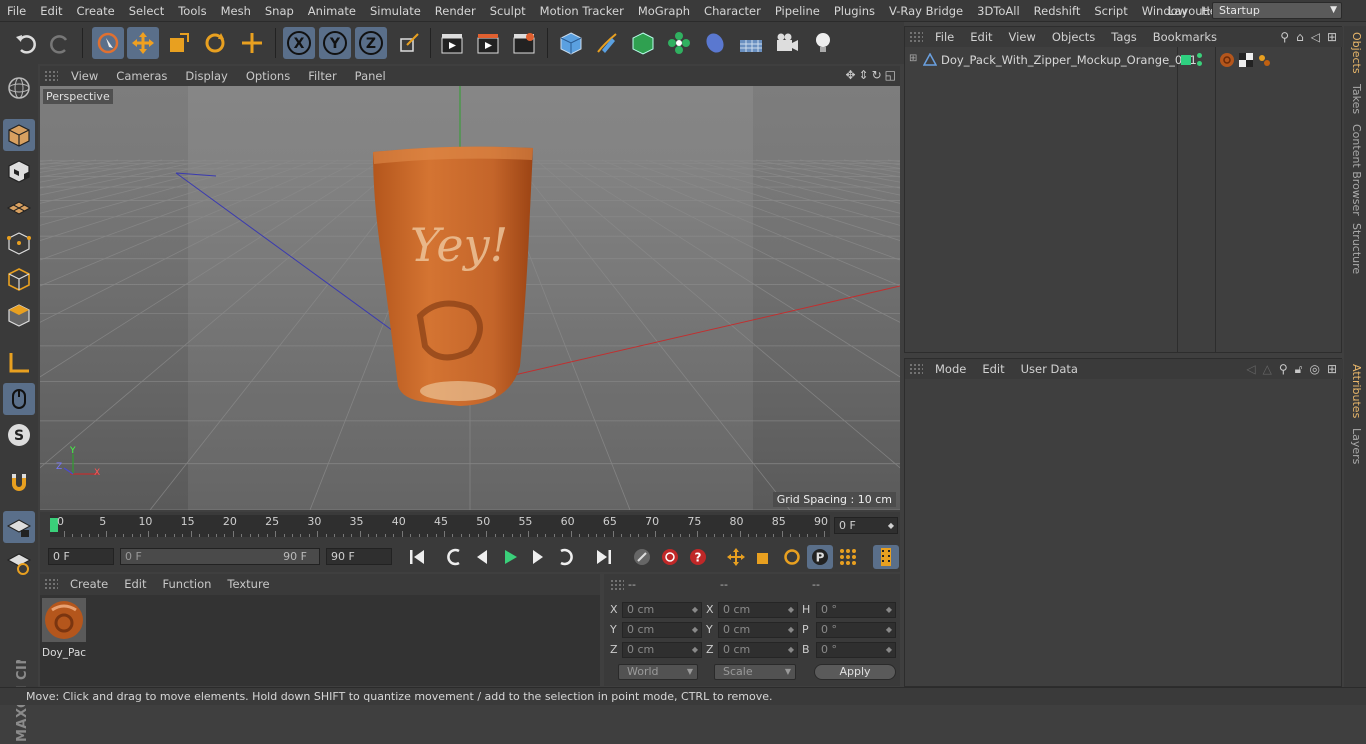 The width and height of the screenshot is (1366, 744). I want to click on viewport-menu-filter: Filter, so click(322, 76).